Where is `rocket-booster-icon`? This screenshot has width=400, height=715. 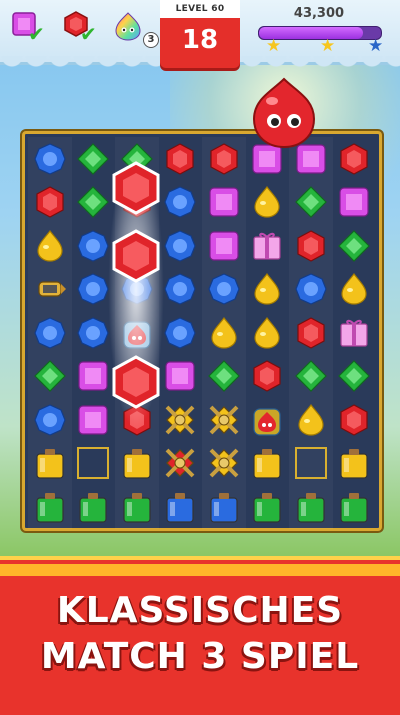 rocket-booster-icon is located at coordinates (52, 289).